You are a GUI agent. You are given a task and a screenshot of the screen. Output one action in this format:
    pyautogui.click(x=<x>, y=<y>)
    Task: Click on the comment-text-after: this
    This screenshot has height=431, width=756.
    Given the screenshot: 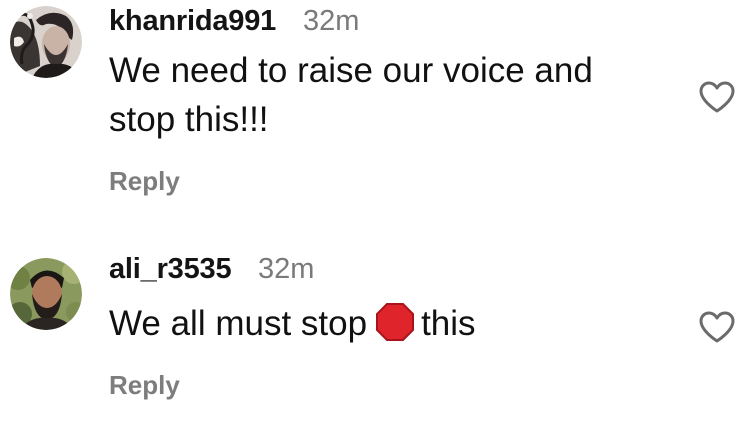 What is the action you would take?
    pyautogui.click(x=448, y=323)
    